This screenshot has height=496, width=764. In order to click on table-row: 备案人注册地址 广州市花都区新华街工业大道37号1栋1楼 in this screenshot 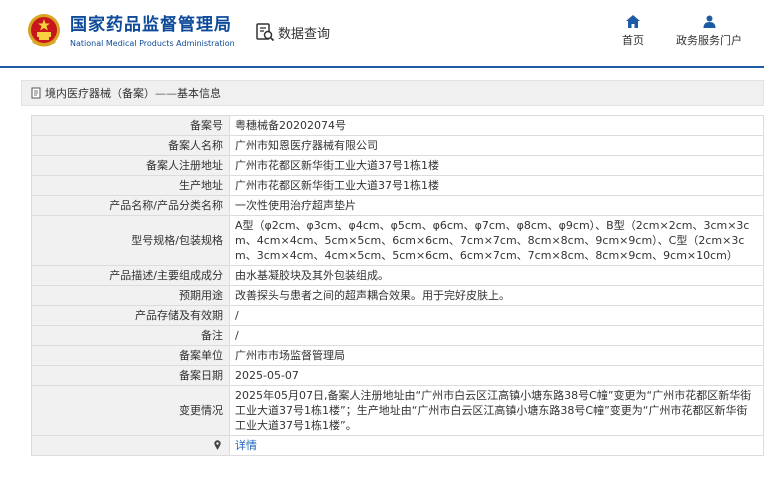, I will do `click(397, 165)`.